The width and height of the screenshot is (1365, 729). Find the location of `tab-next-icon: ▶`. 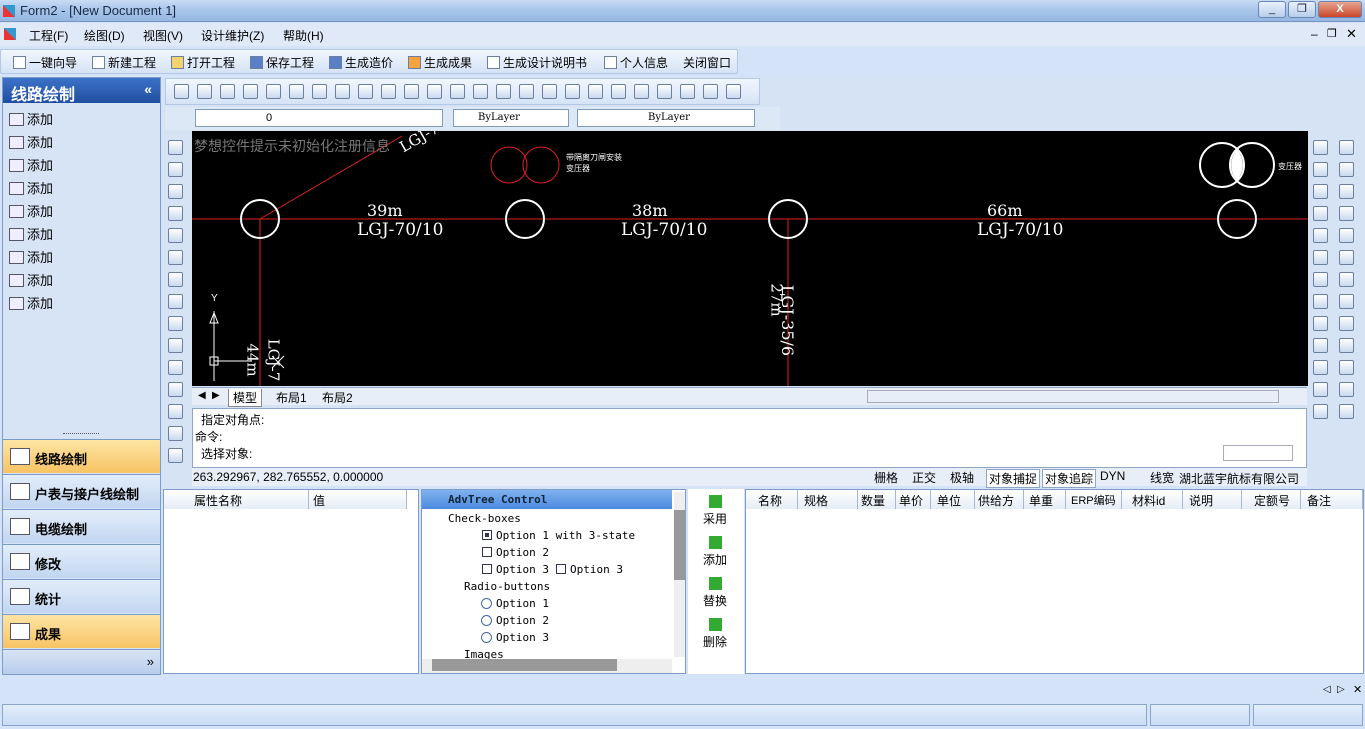

tab-next-icon: ▶ is located at coordinates (216, 395).